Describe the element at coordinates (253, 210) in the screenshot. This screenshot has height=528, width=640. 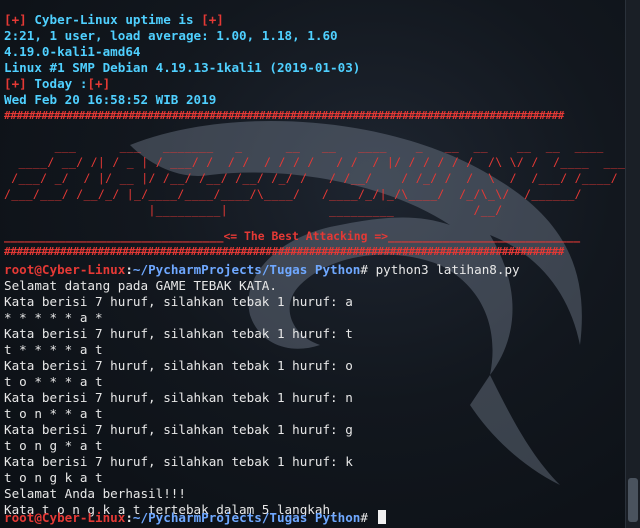
I see `banner-art-line: |_________| _________ /__/` at that location.